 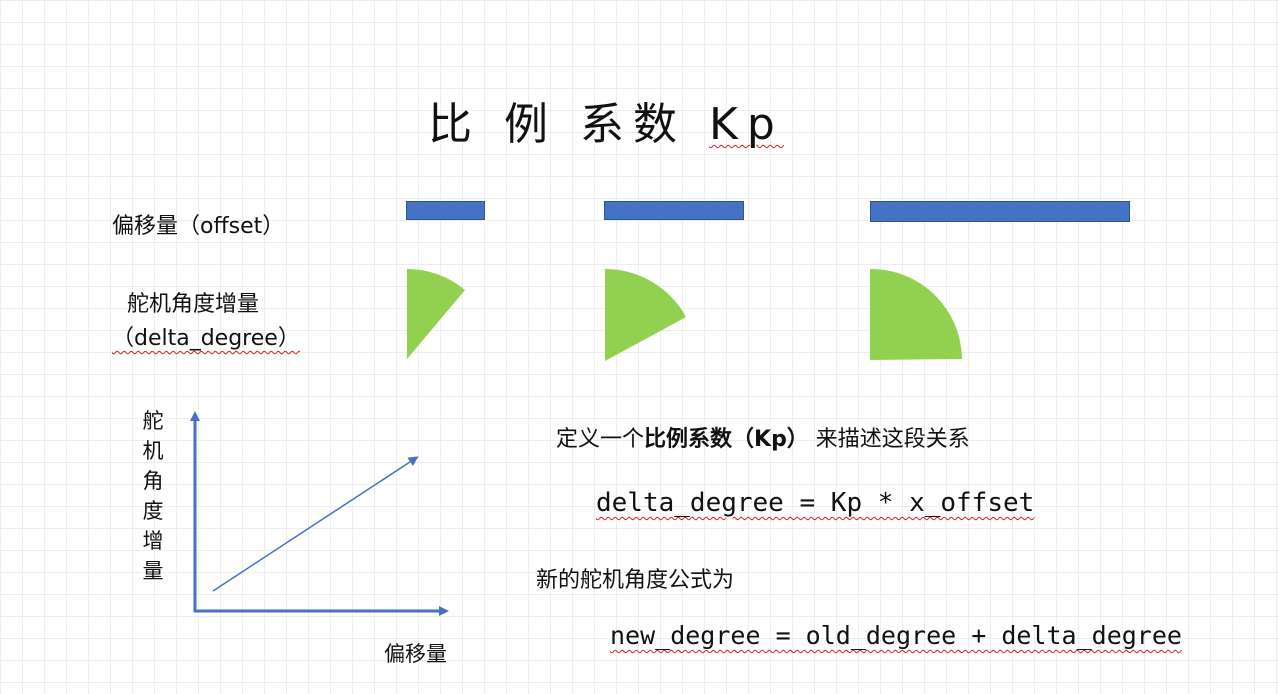 What do you see at coordinates (415, 654) in the screenshot?
I see `x-axis-label: 偏移量` at bounding box center [415, 654].